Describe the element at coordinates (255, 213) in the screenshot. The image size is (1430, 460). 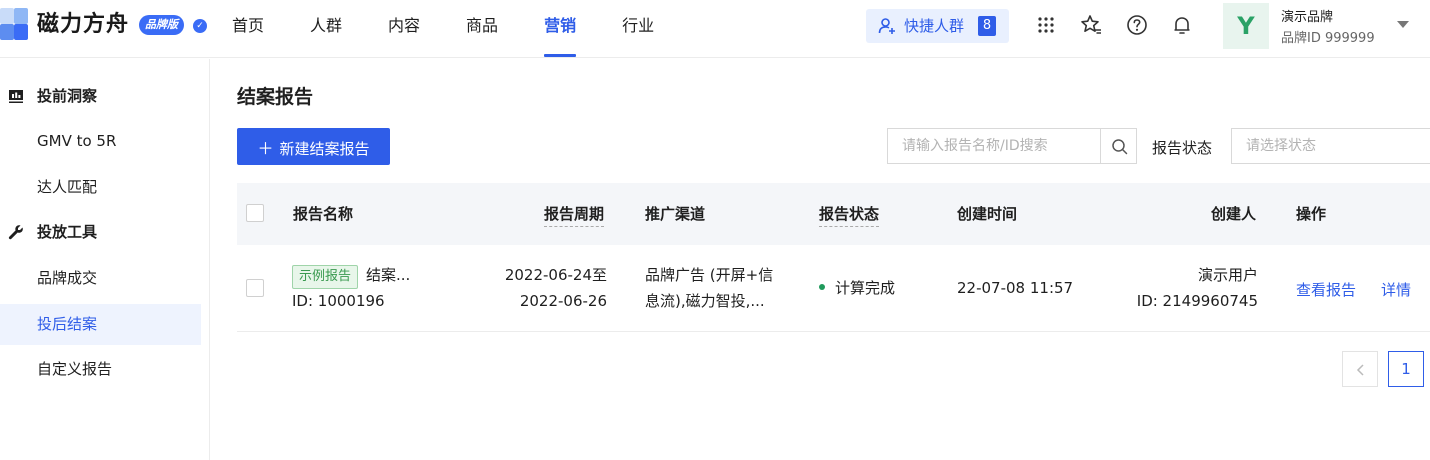
I see `select-all-checkbox` at that location.